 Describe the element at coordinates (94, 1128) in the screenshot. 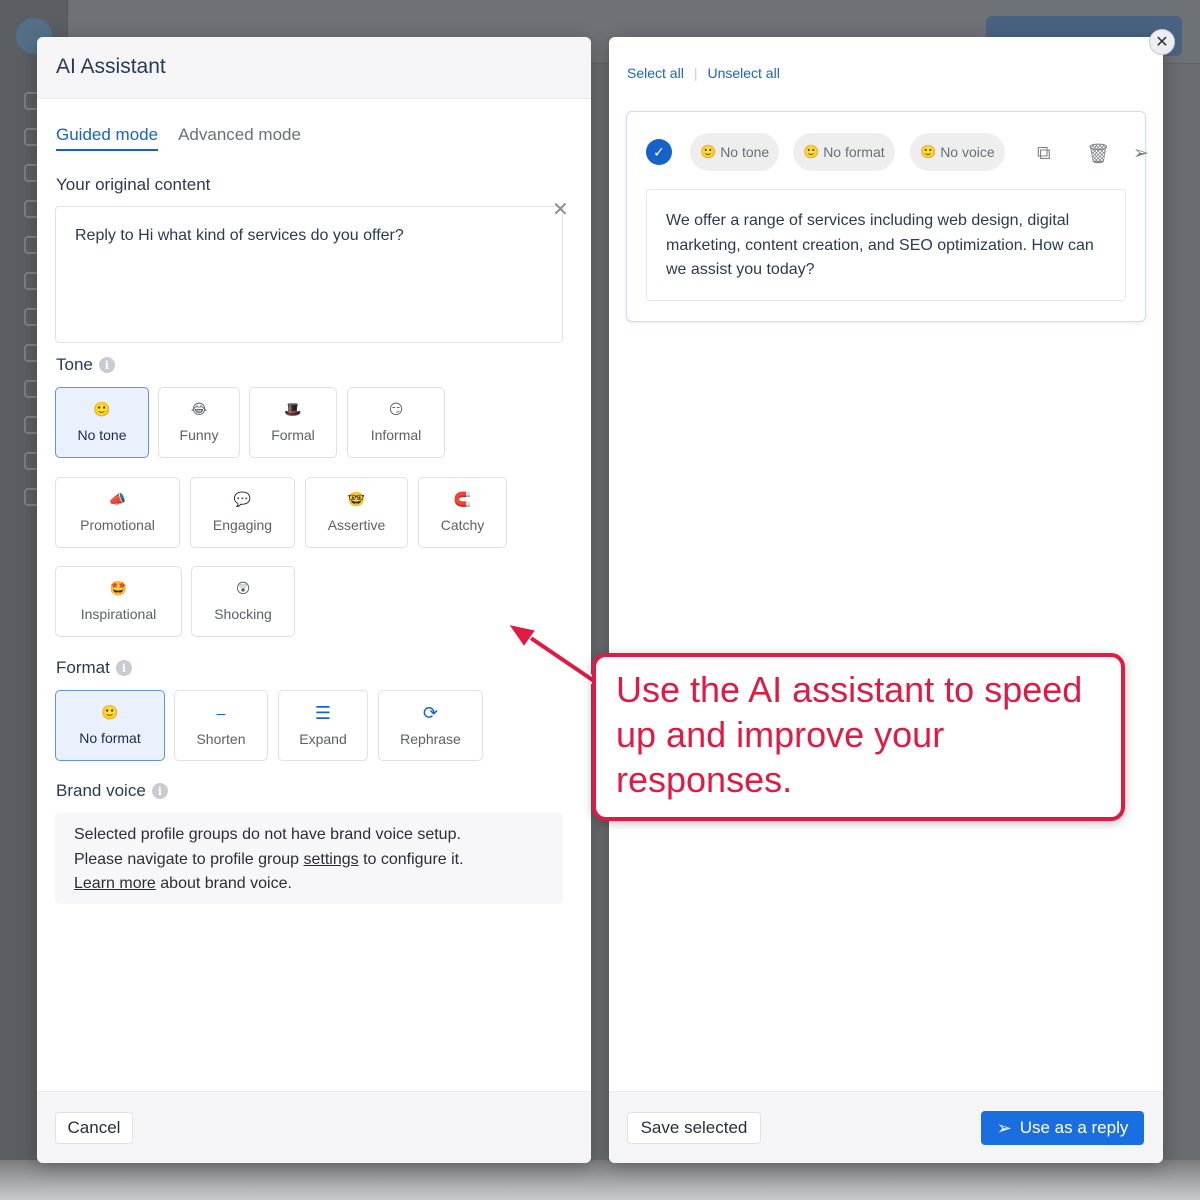

I see `cancel-button: Cancel` at that location.